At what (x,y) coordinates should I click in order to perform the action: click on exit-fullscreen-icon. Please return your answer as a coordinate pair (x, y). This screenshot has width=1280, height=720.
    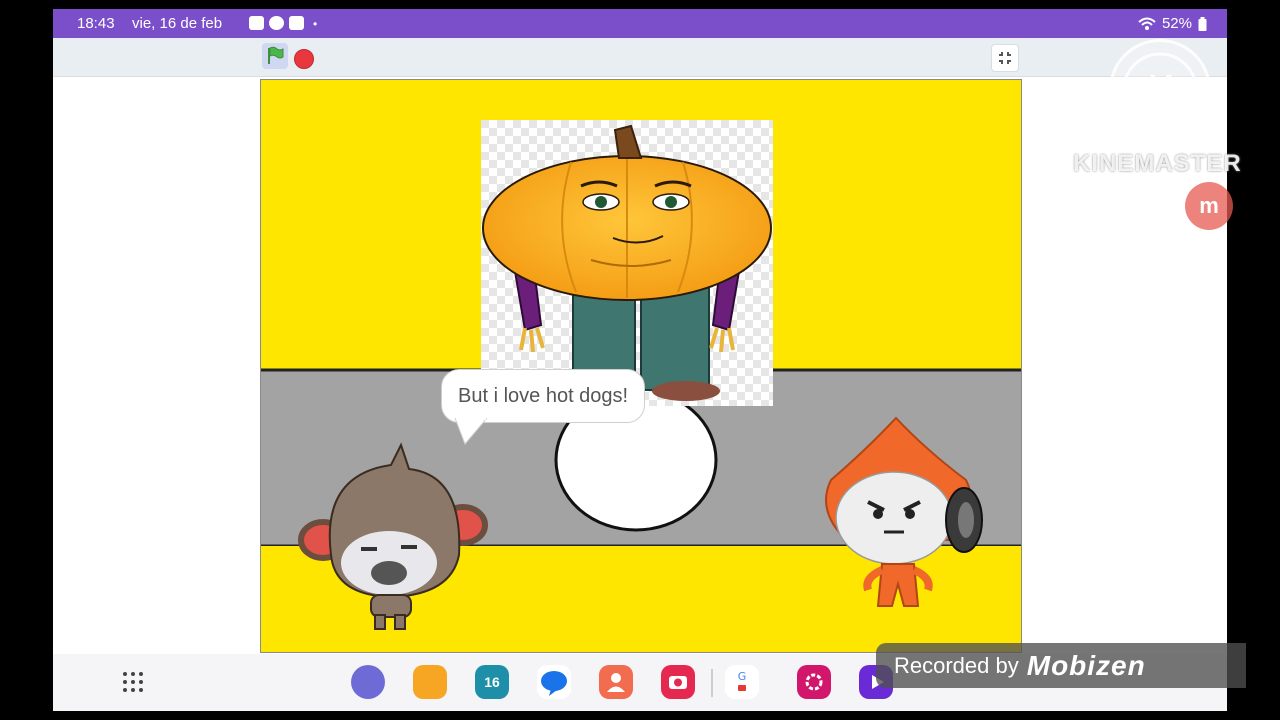
    Looking at the image, I should click on (1005, 58).